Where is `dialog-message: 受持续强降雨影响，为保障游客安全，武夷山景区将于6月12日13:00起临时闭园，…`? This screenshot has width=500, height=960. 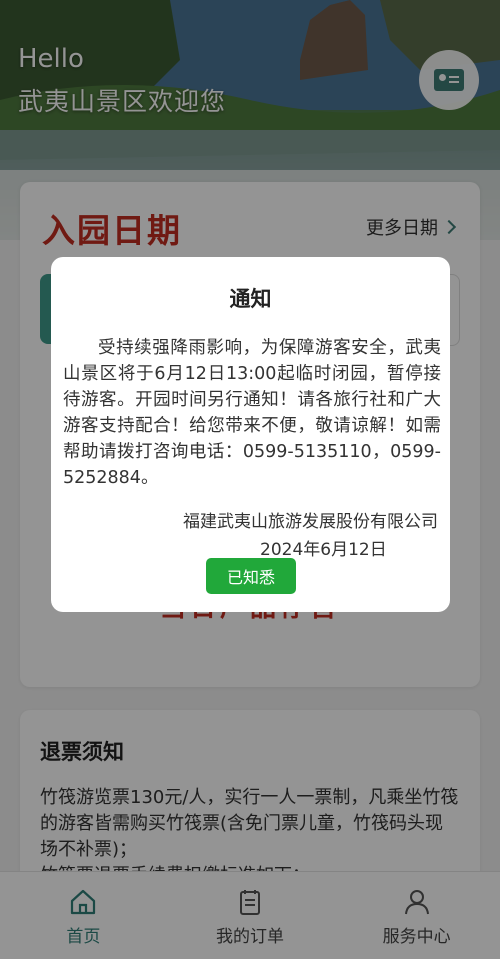
dialog-message: 受持续强降雨影响，为保障游客安全，武夷山景区将于6月12日13:00起临时闭园，… is located at coordinates (252, 413).